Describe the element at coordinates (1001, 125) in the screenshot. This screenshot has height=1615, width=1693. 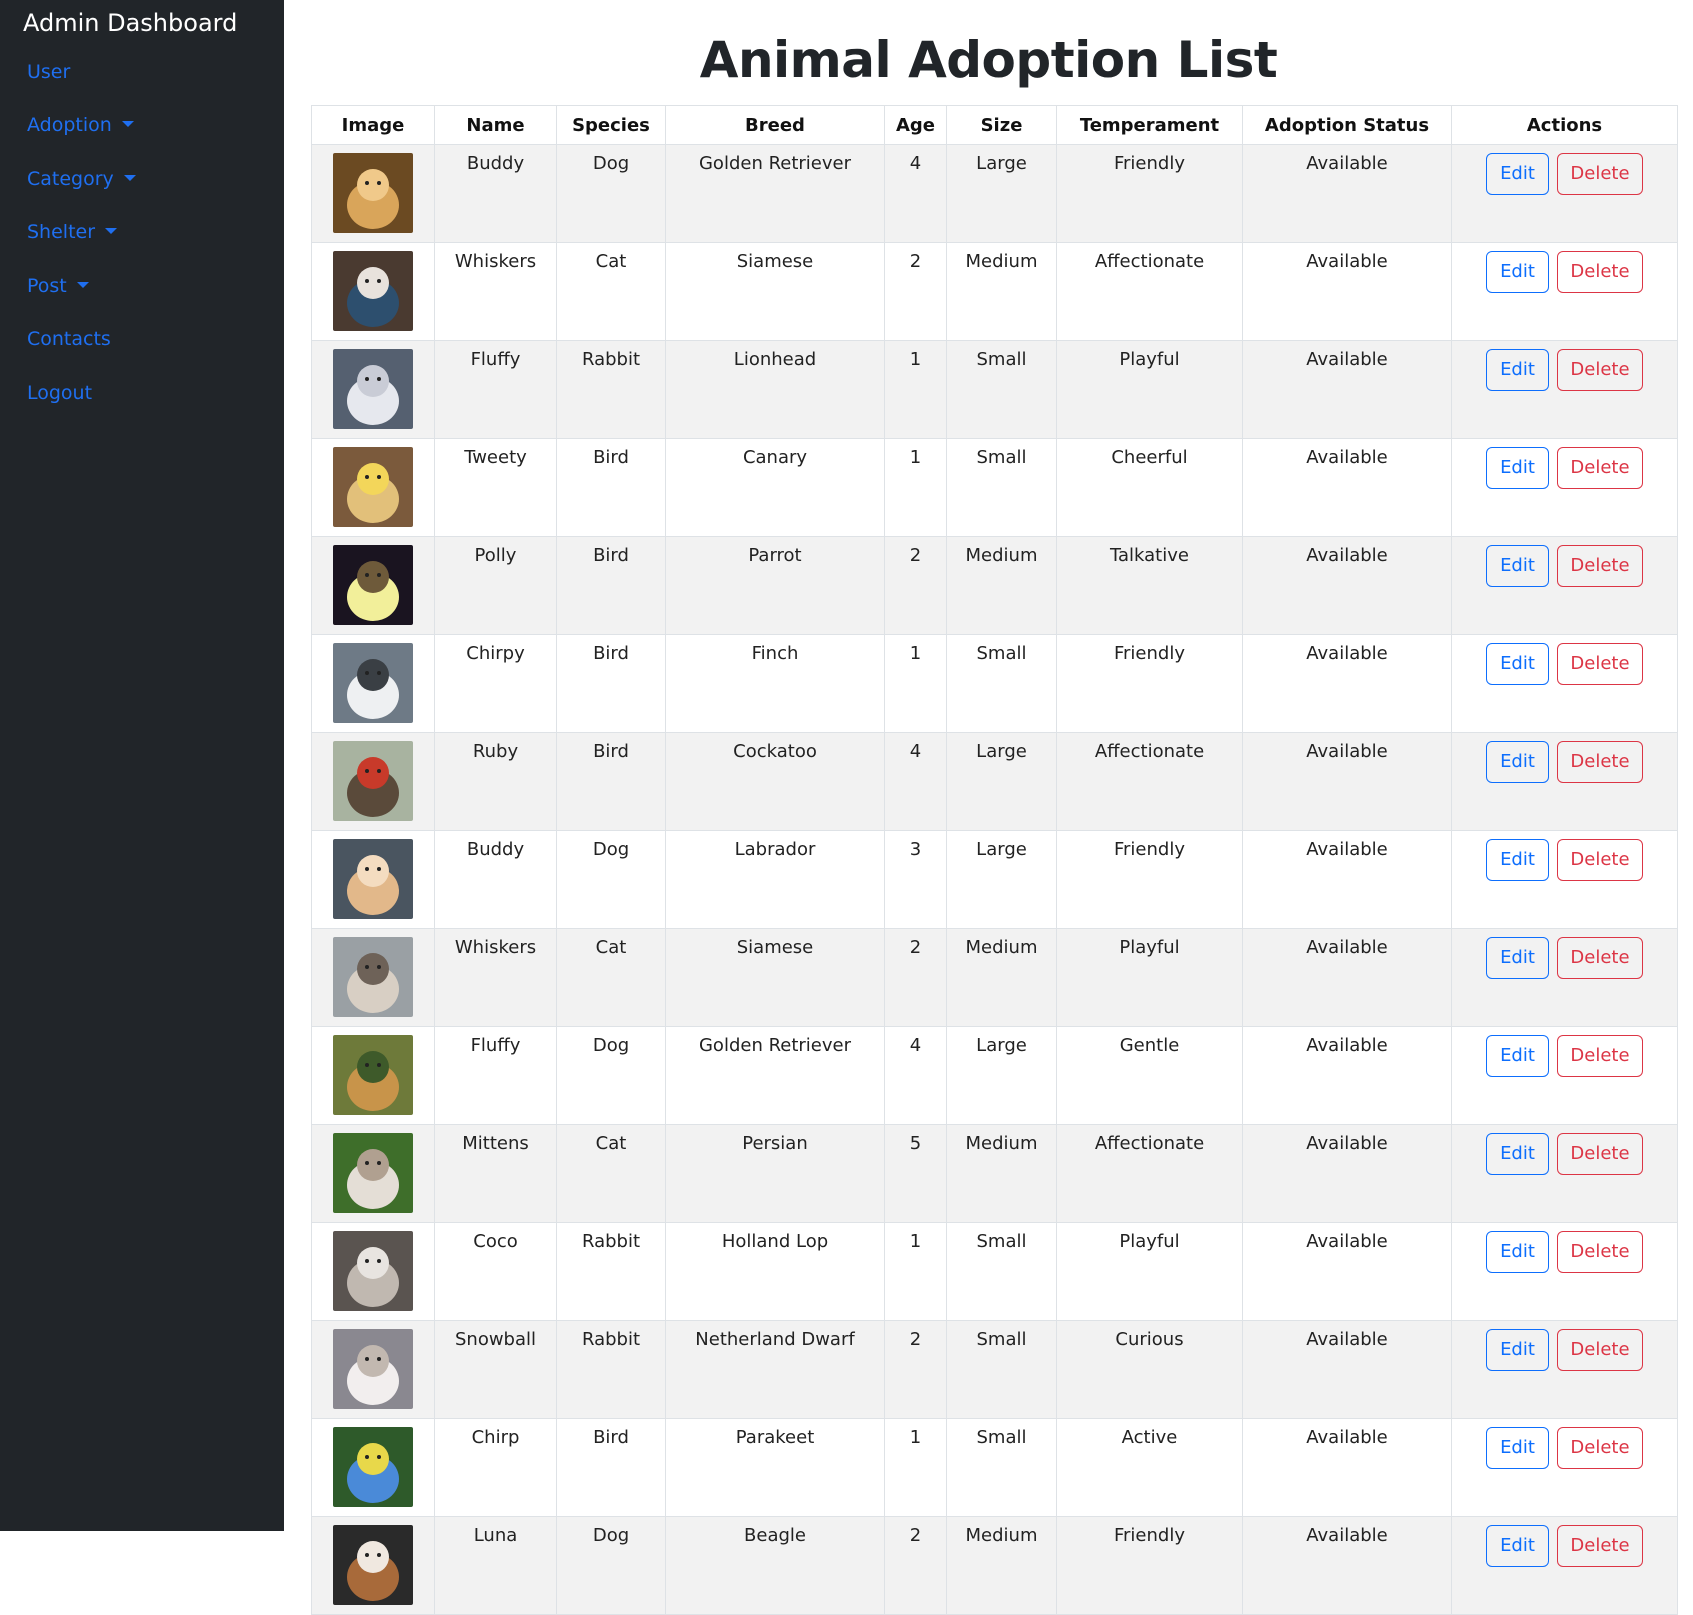
I see `column-header-size: Size` at that location.